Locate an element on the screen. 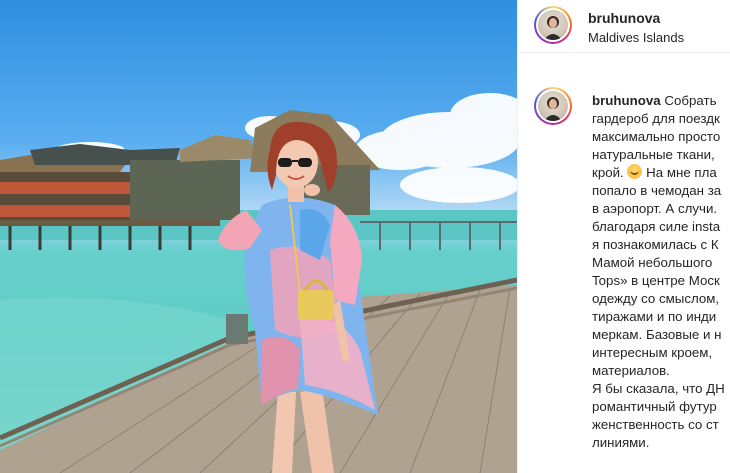  caption-username: bruhunova is located at coordinates (626, 100).